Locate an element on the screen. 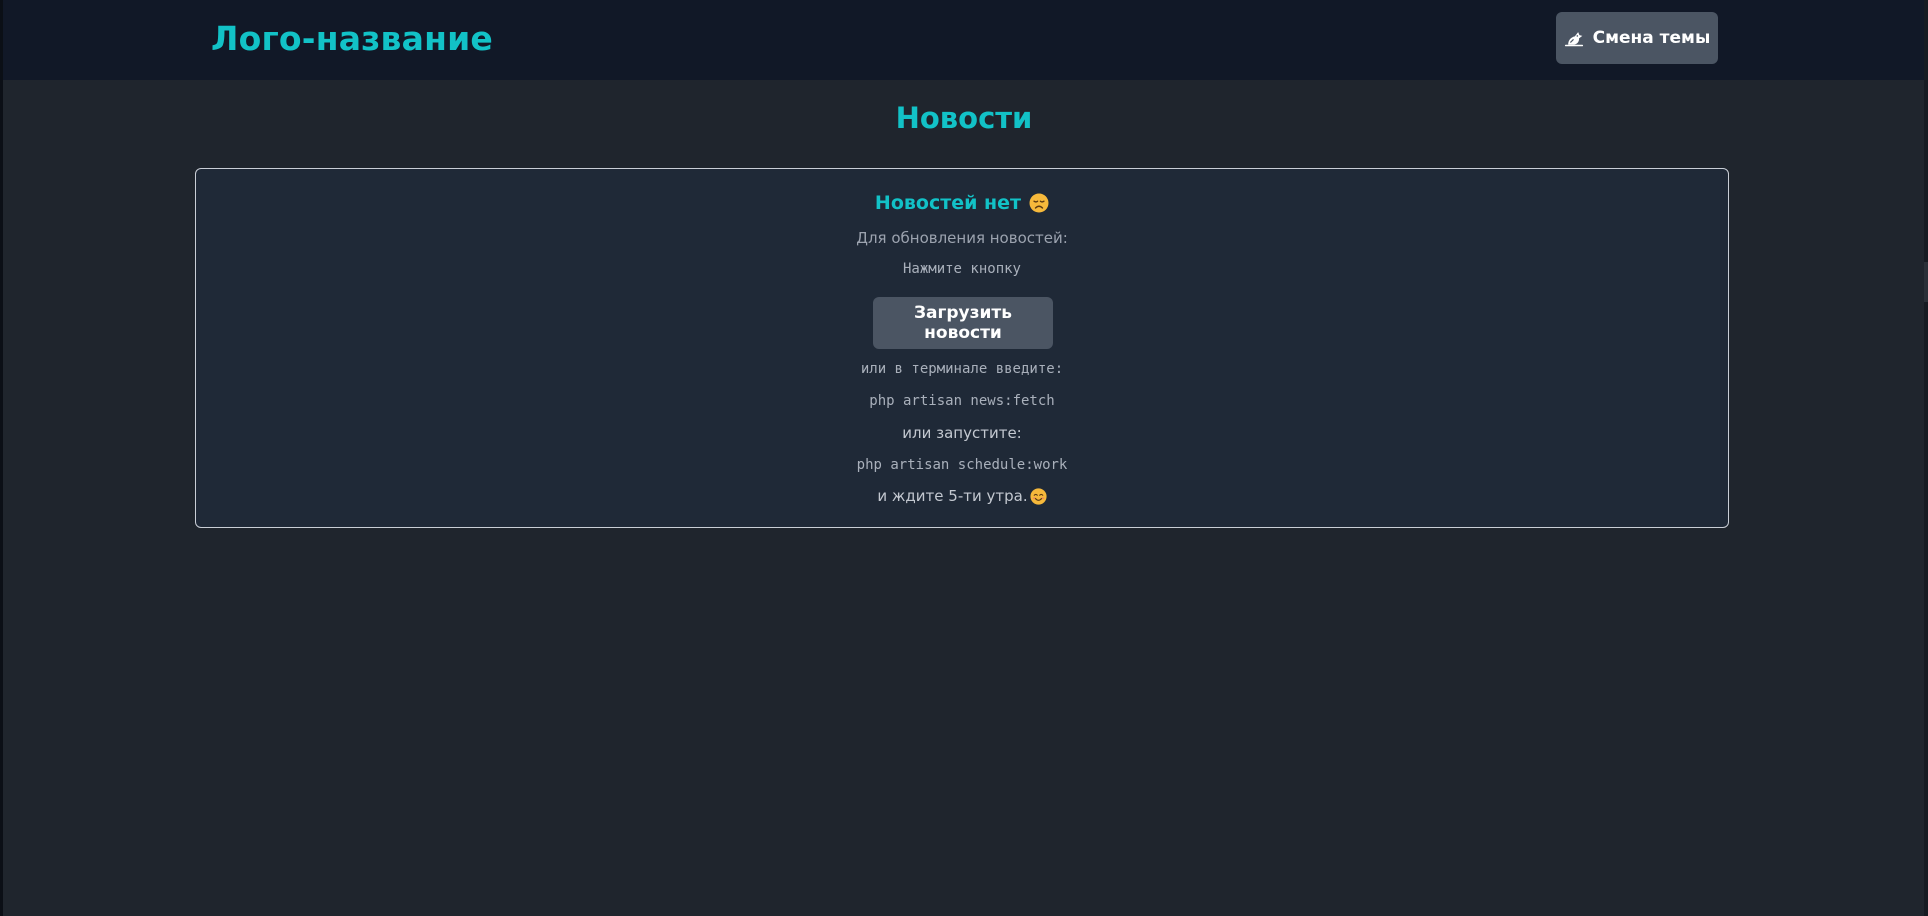  fetch-command: php artisan news:fetch is located at coordinates (962, 401).